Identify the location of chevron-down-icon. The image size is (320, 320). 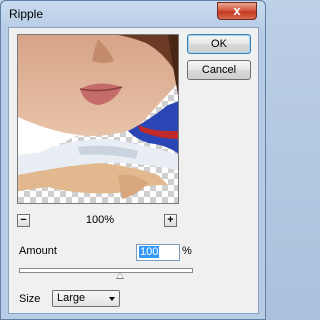
(112, 299).